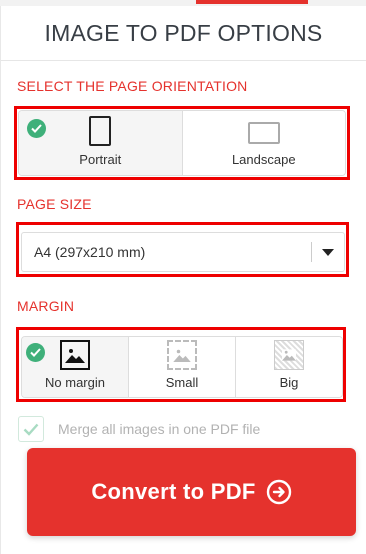 Image resolution: width=366 pixels, height=554 pixels. I want to click on no-margin-image-icon, so click(75, 355).